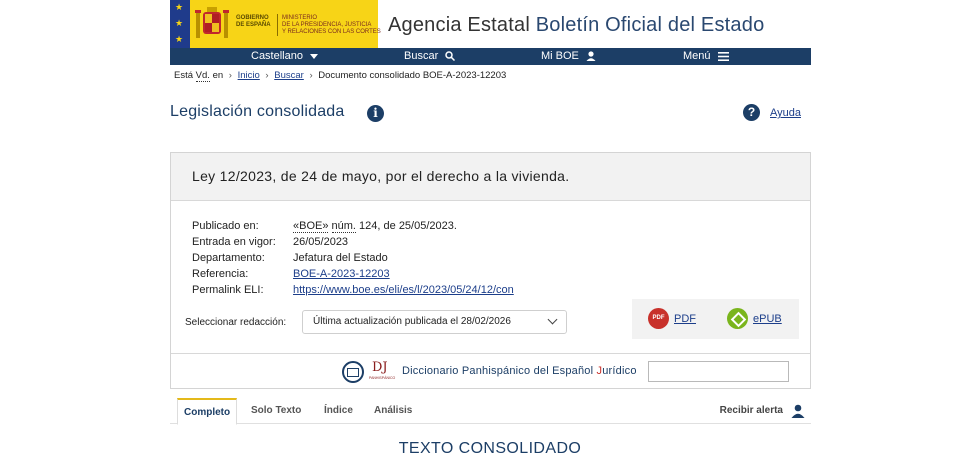  I want to click on eu-flag: ★ ★ ★, so click(180, 24).